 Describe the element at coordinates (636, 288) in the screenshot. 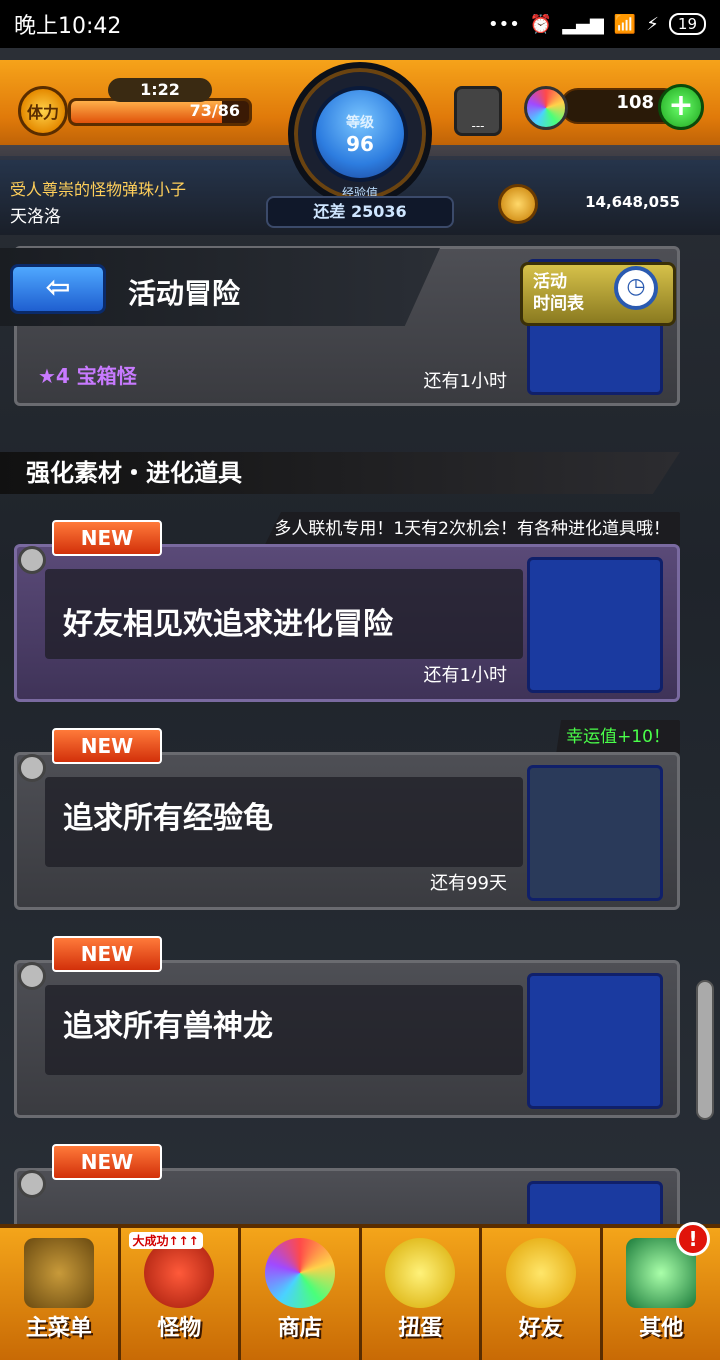

I see `clock-icon: ◷` at that location.